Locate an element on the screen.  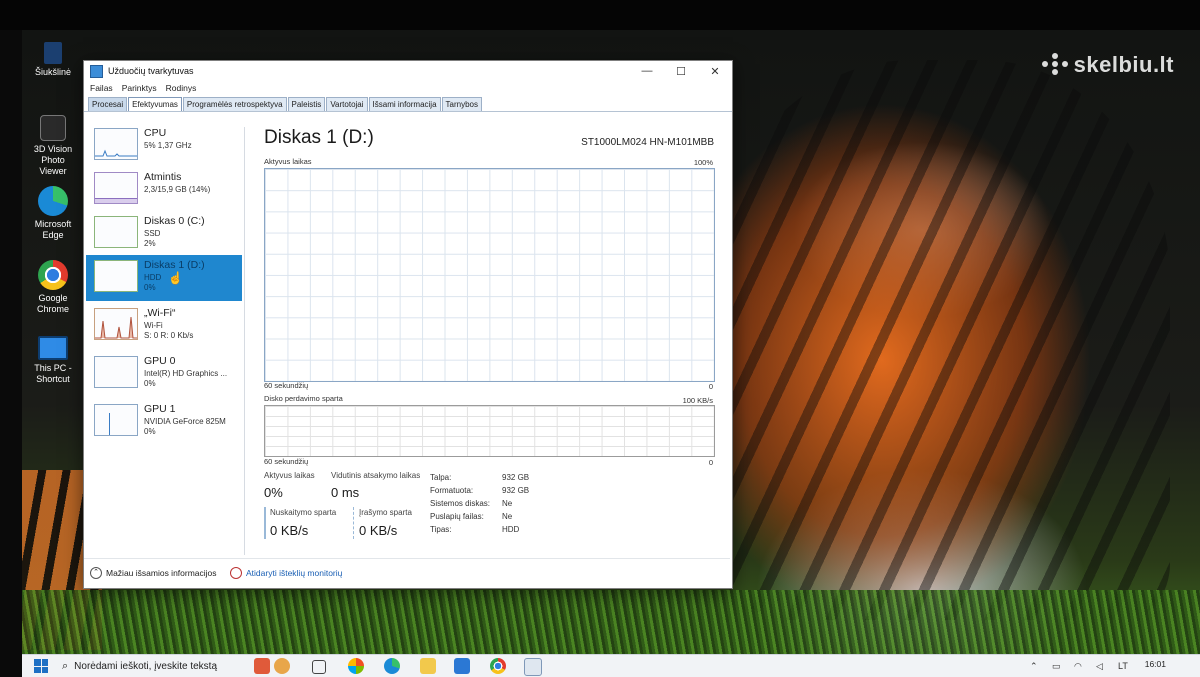
desktop-icon-3d-vision: 3D Vision Photo Viewer is located at coordinates (53, 146).